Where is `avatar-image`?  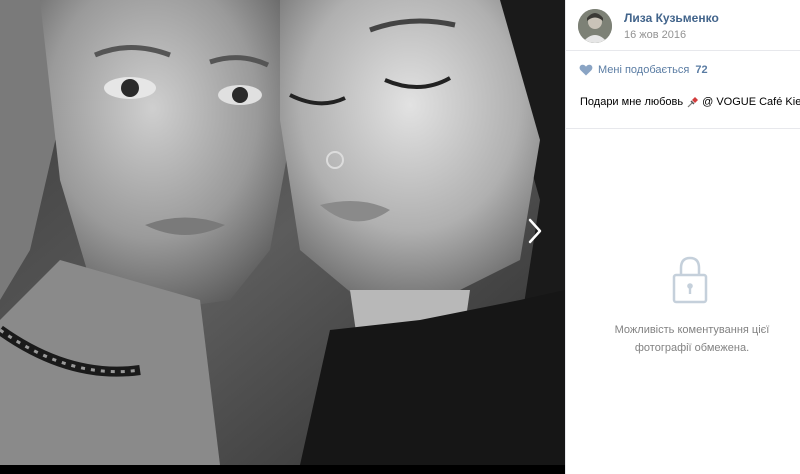 avatar-image is located at coordinates (595, 26).